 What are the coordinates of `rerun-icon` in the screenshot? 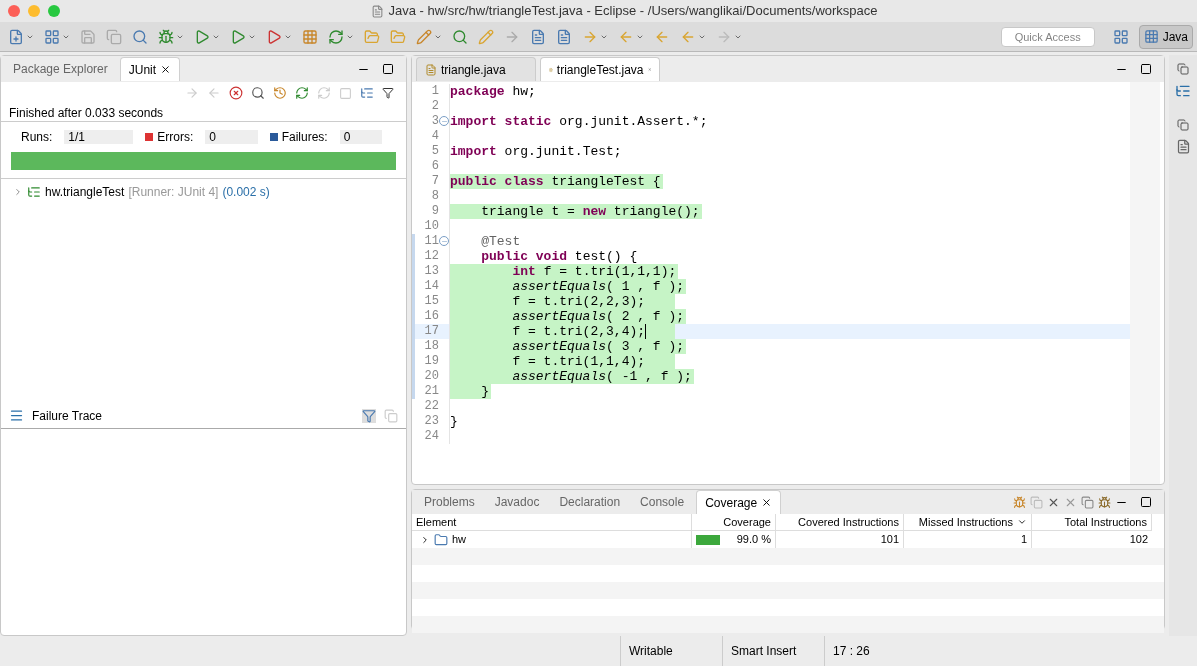 It's located at (302, 93).